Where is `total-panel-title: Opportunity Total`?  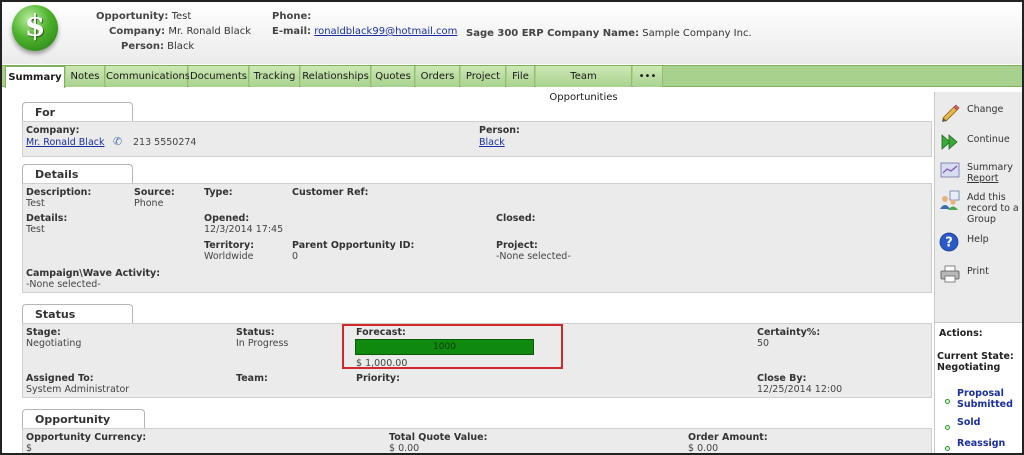
total-panel-title: Opportunity Total is located at coordinates (83, 424).